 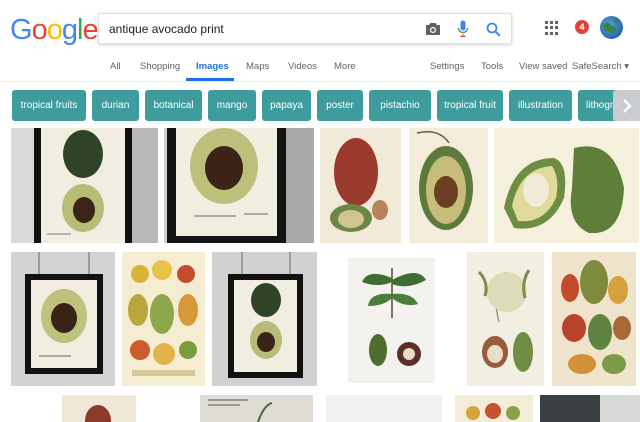 What do you see at coordinates (90, 30) in the screenshot?
I see `logo-letter: e` at bounding box center [90, 30].